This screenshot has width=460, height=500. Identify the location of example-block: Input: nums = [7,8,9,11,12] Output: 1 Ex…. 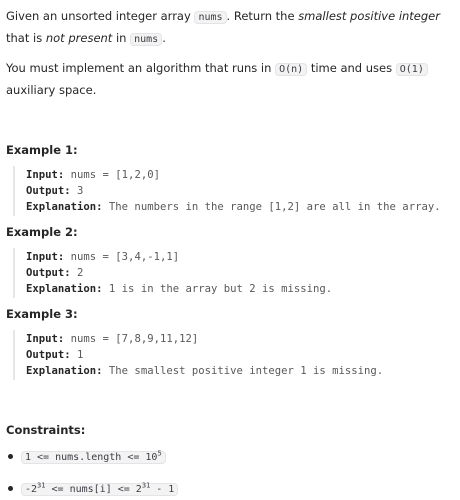
(234, 355).